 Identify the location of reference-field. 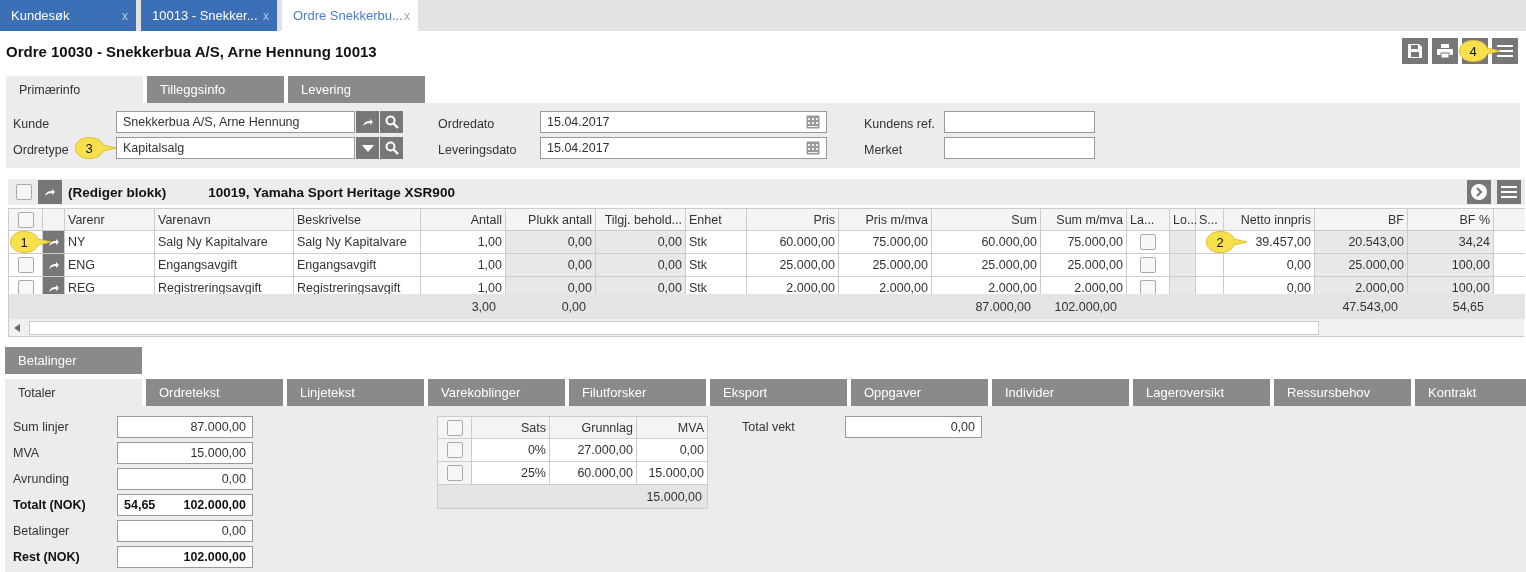
(1019, 122).